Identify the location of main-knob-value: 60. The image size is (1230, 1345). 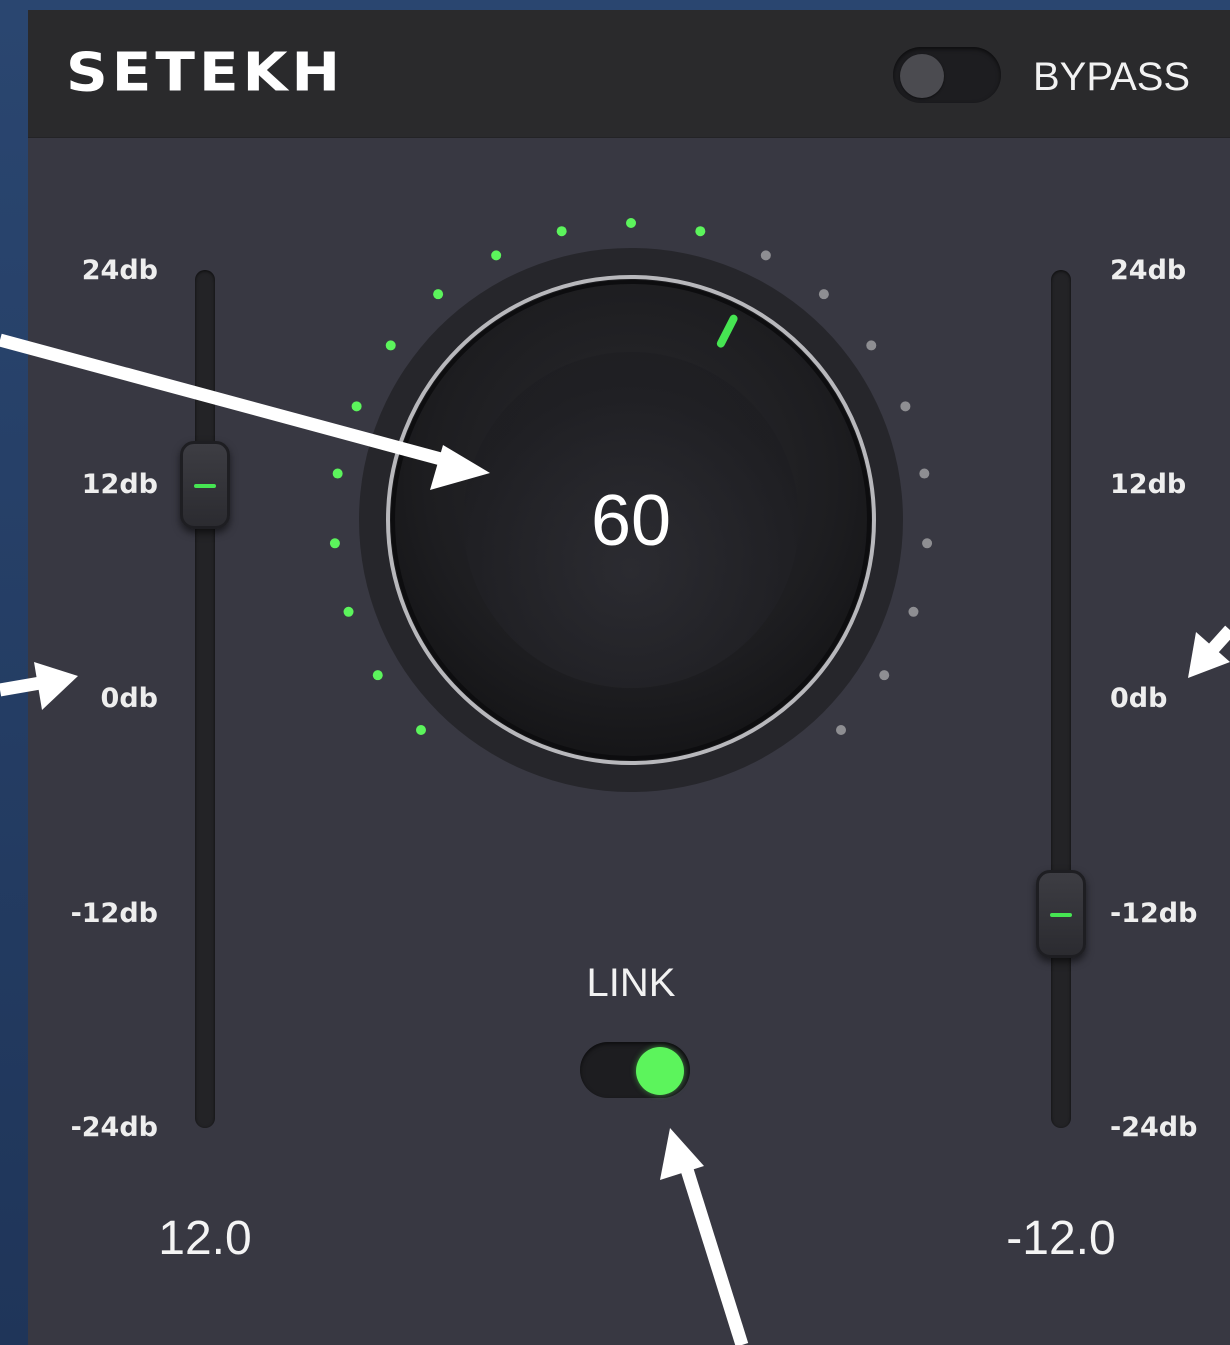
(631, 521).